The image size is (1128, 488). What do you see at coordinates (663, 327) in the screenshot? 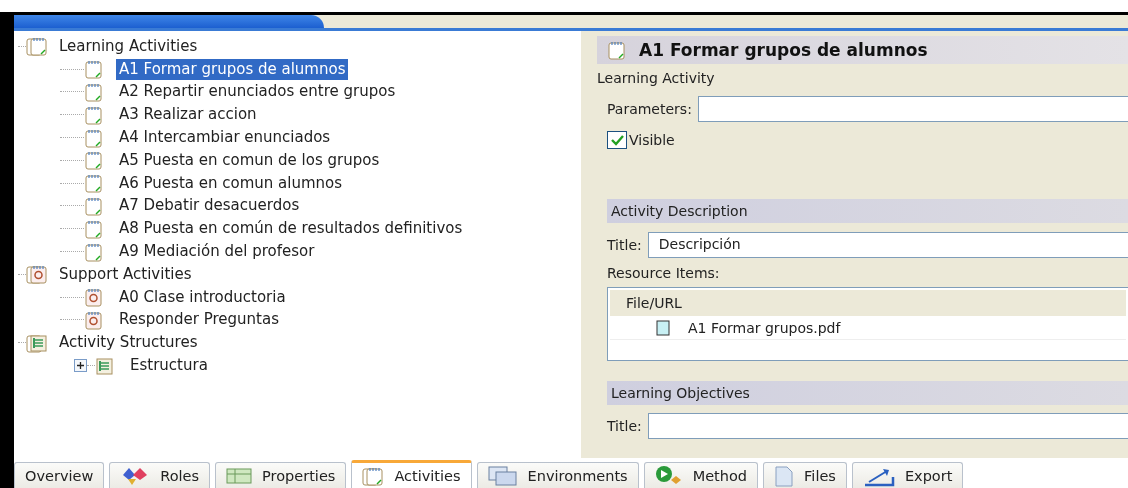
I see `file-icon` at bounding box center [663, 327].